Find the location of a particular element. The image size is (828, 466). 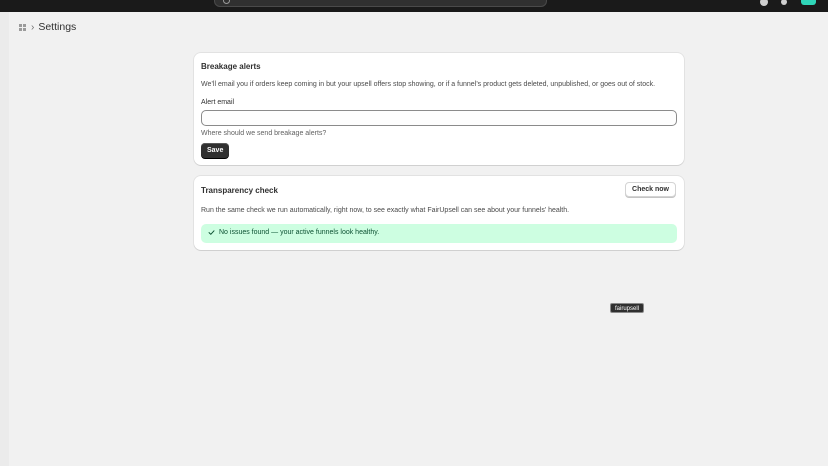

store-avatar is located at coordinates (808, 2).